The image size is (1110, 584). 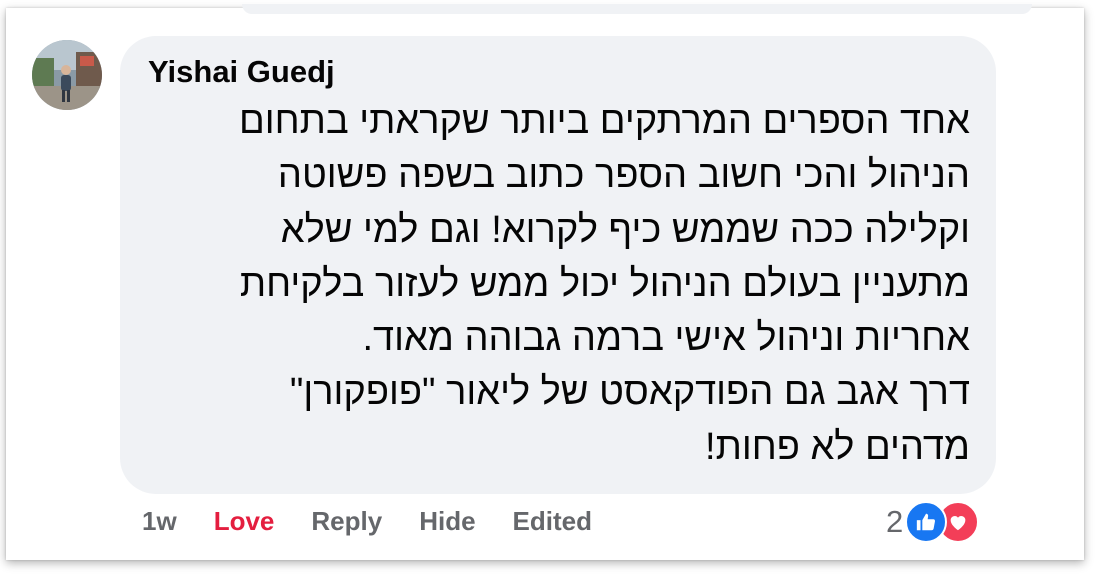 What do you see at coordinates (385, 521) in the screenshot?
I see `comment-actions: 1w Love Reply Hide Edited` at bounding box center [385, 521].